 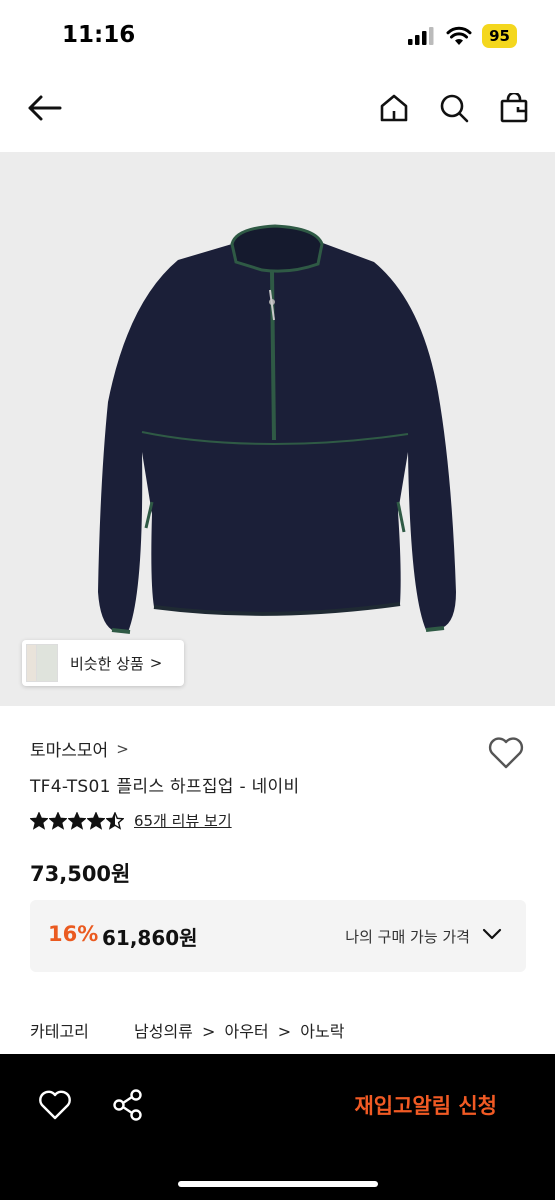 I want to click on status-icons: 95, so click(x=462, y=36).